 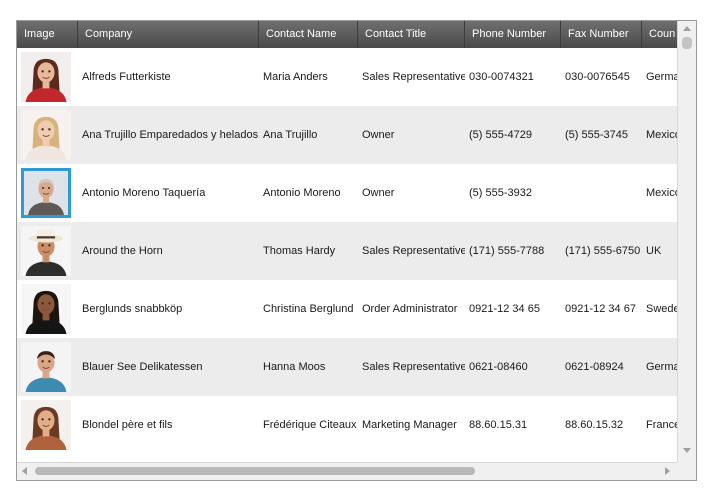 What do you see at coordinates (667, 471) in the screenshot?
I see `scroll-right-icon` at bounding box center [667, 471].